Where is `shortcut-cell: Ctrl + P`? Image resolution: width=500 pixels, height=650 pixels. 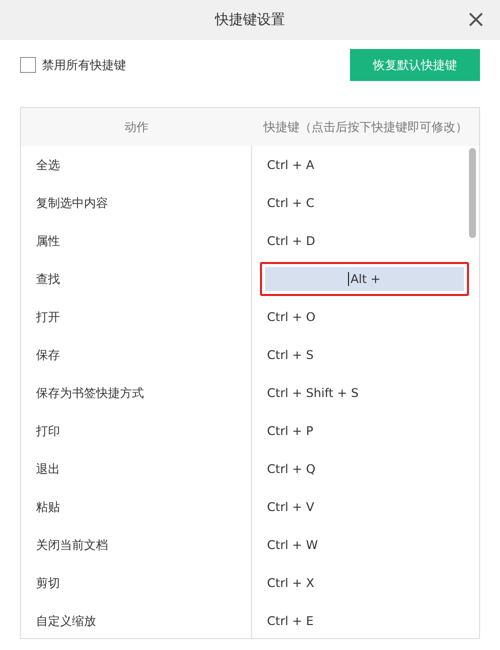 shortcut-cell: Ctrl + P is located at coordinates (365, 431).